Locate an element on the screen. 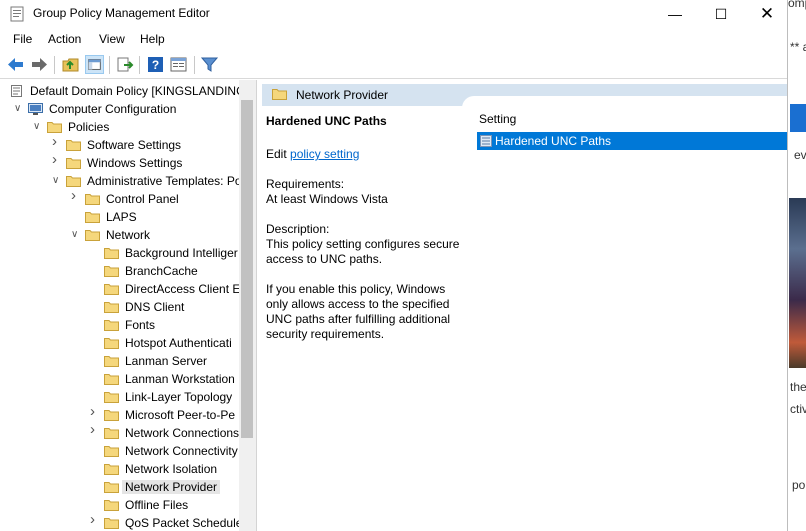 The height and width of the screenshot is (531, 806). background-text: omp is located at coordinates (797, 5).